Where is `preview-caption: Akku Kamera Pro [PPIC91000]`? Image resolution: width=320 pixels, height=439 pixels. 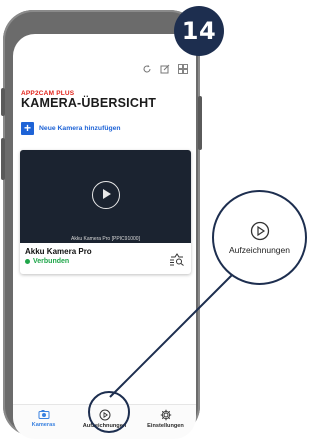 preview-caption: Akku Kamera Pro [PPIC91000] is located at coordinates (105, 239).